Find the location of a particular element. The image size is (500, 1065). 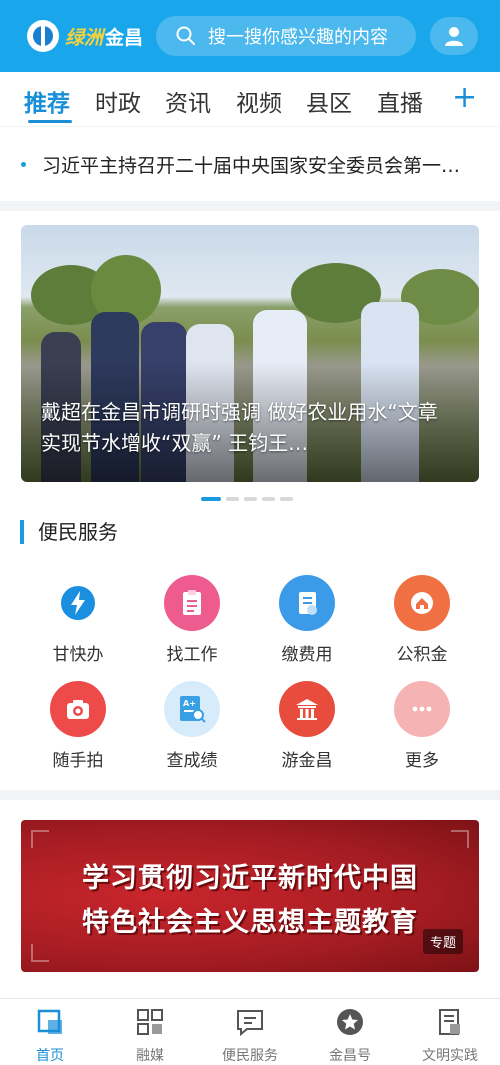

service-gan-kuai-ban: 甘快办 is located at coordinates (78, 620).